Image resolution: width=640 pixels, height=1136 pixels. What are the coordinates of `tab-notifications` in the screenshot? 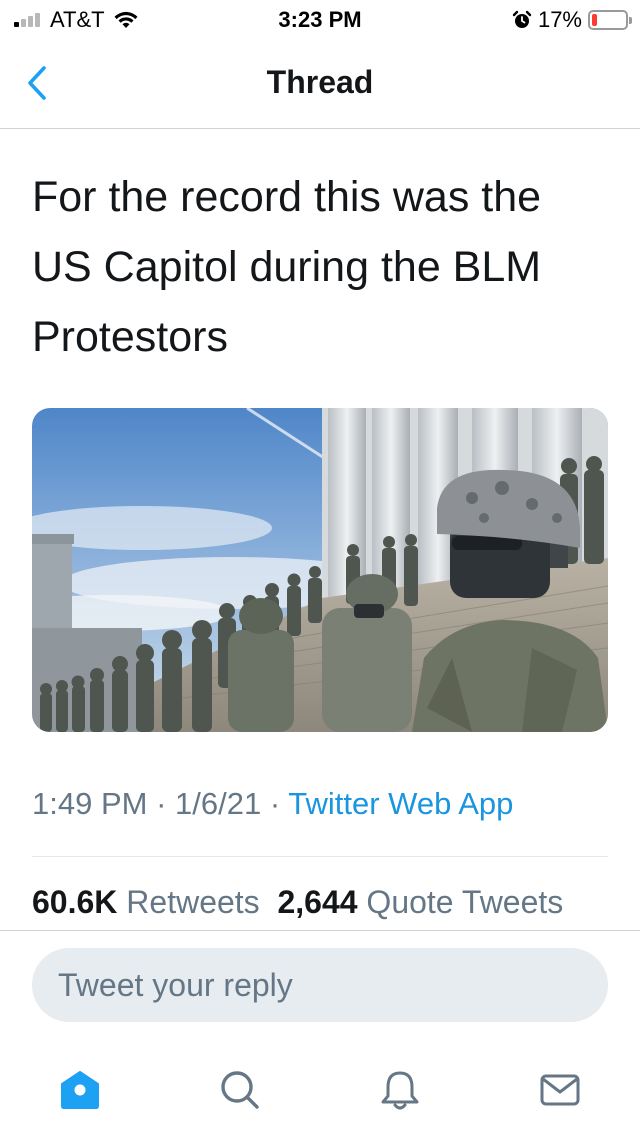 It's located at (400, 1090).